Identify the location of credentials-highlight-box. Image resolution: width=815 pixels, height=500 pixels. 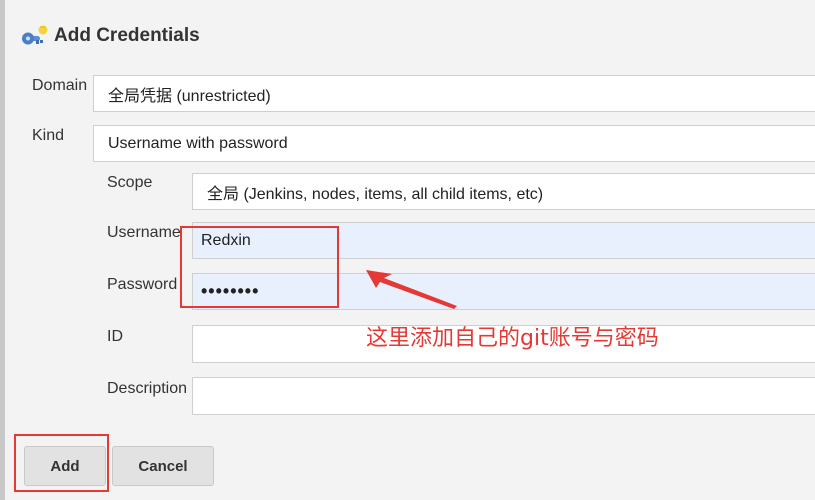
(259, 267).